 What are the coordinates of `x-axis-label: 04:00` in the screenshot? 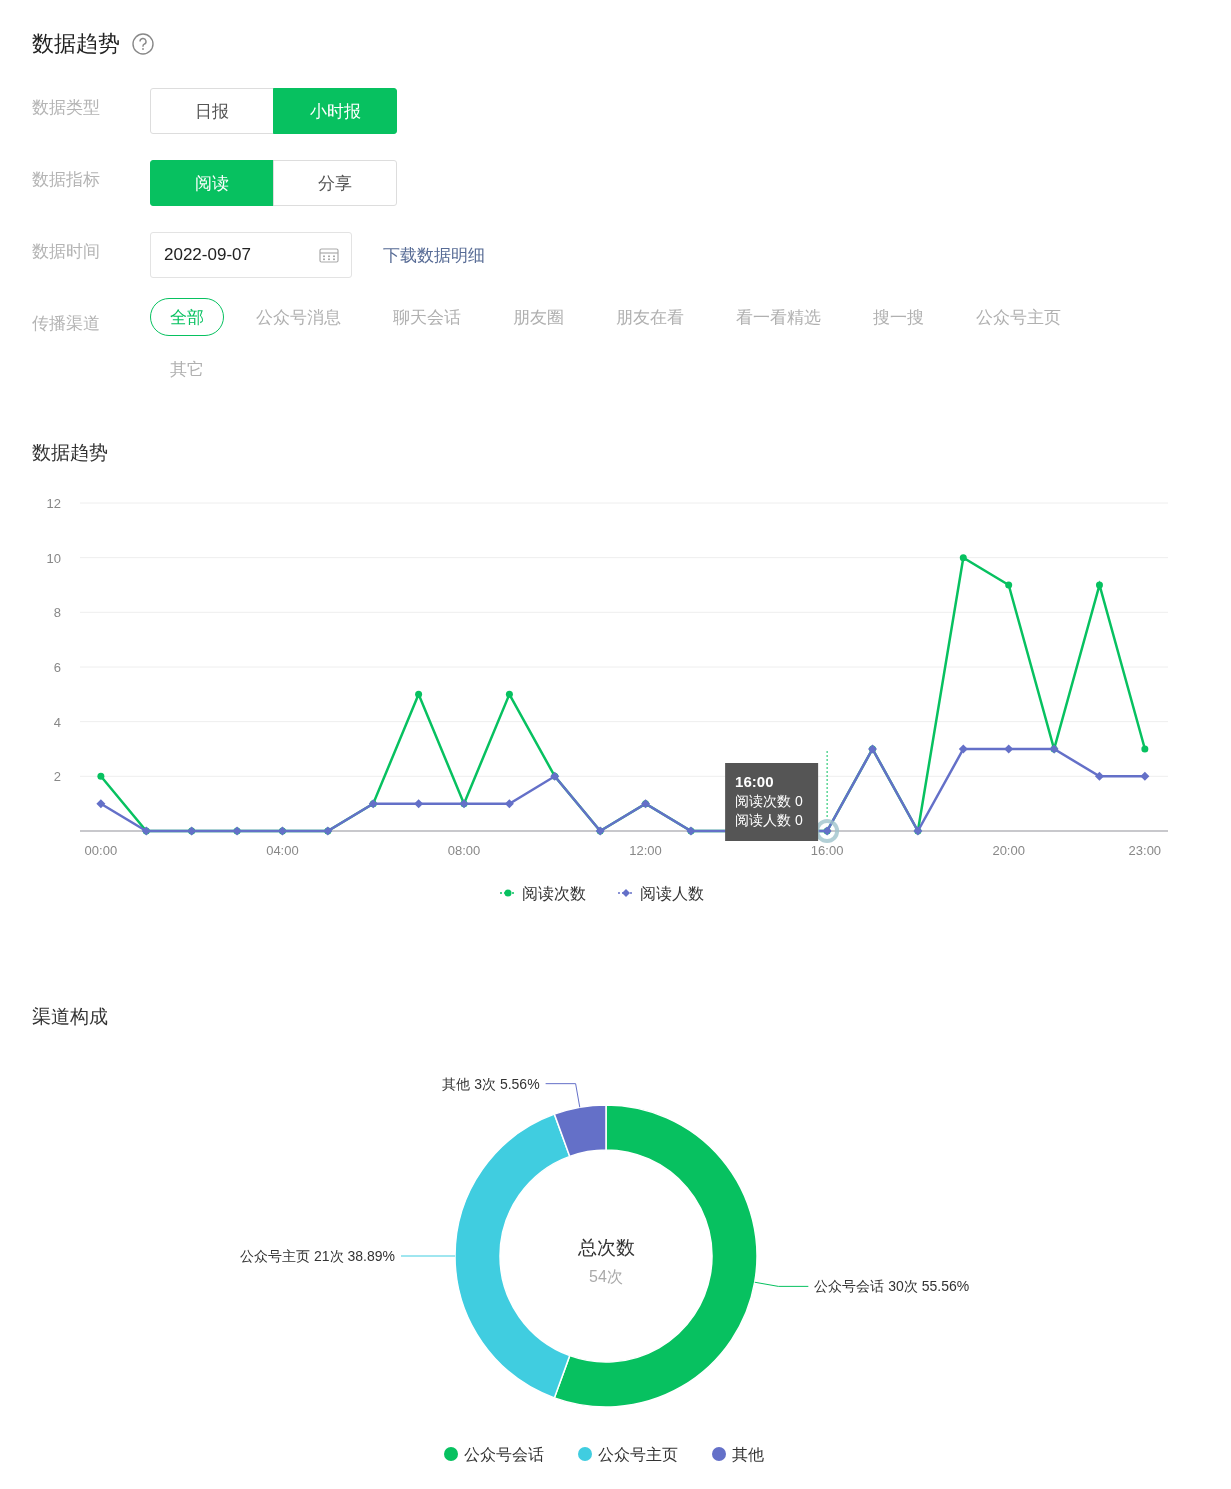 It's located at (282, 850).